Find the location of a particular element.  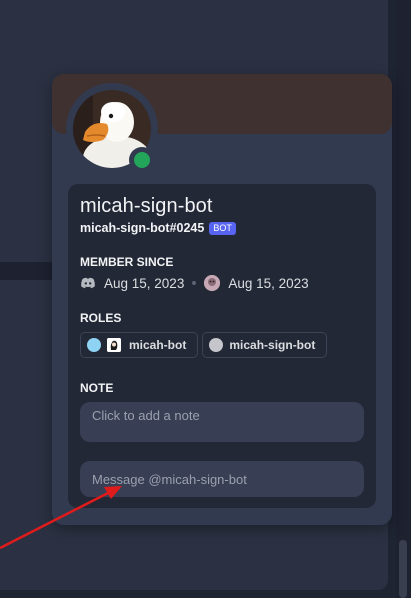

role-label: micah-sign-bot is located at coordinates (272, 345).